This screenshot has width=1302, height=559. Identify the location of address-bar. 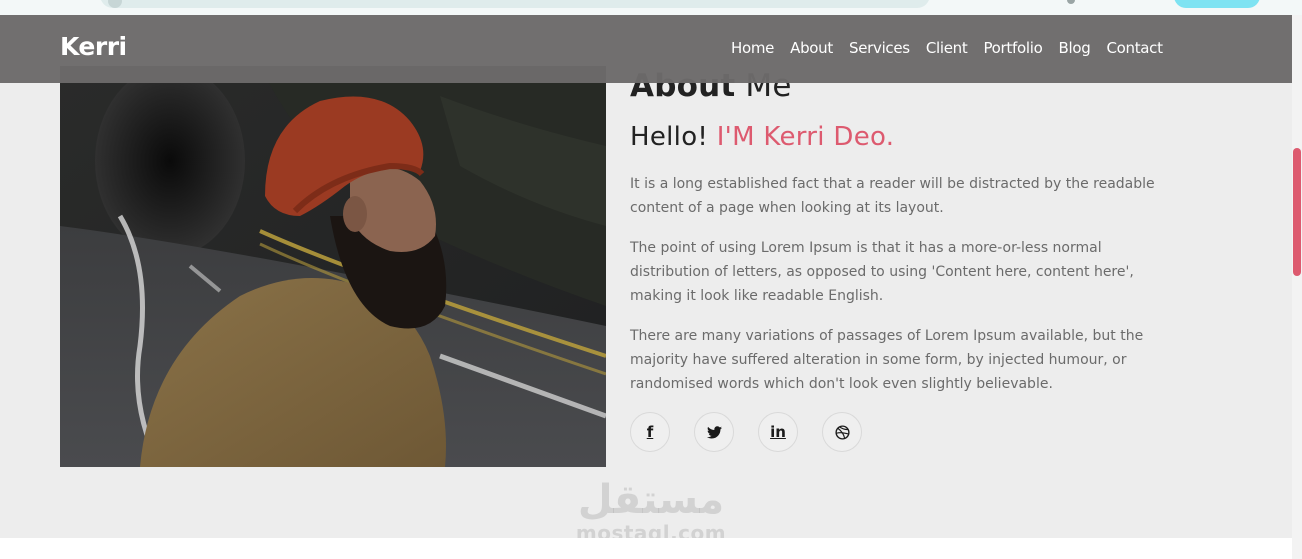
(515, 4).